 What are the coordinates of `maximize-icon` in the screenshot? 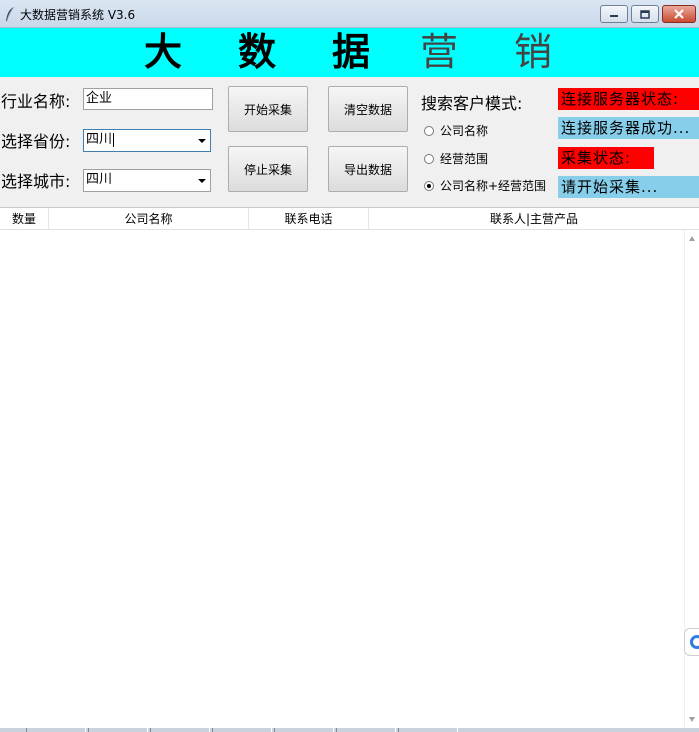 It's located at (645, 14).